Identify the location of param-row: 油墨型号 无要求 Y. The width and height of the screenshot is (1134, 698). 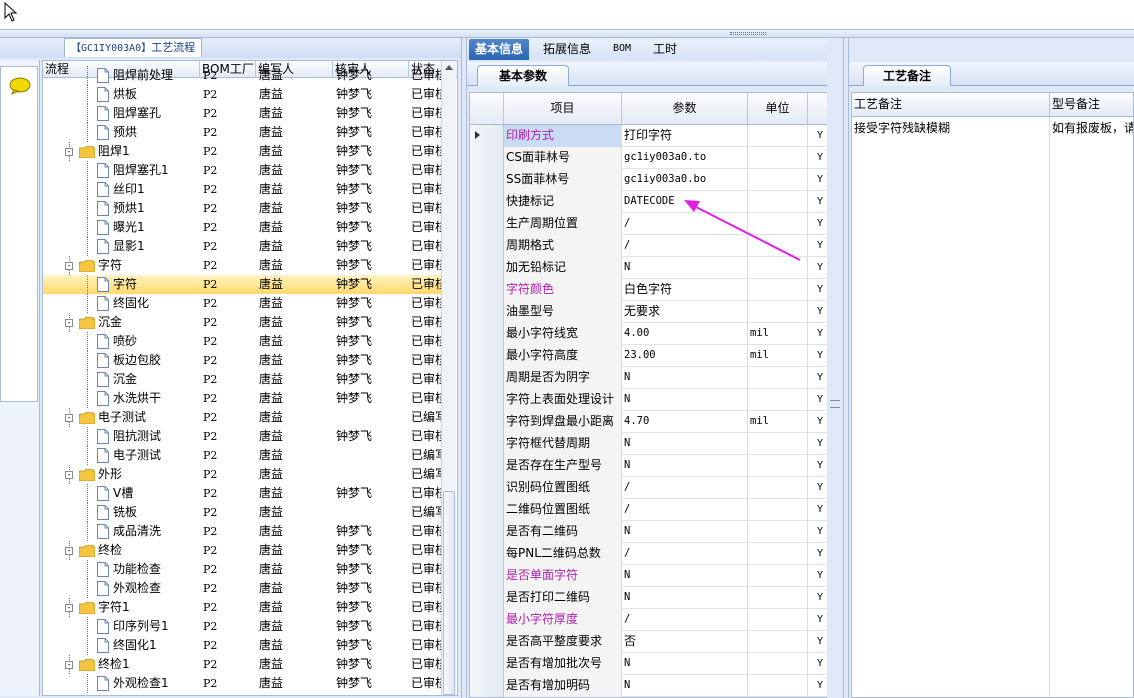
(650, 312).